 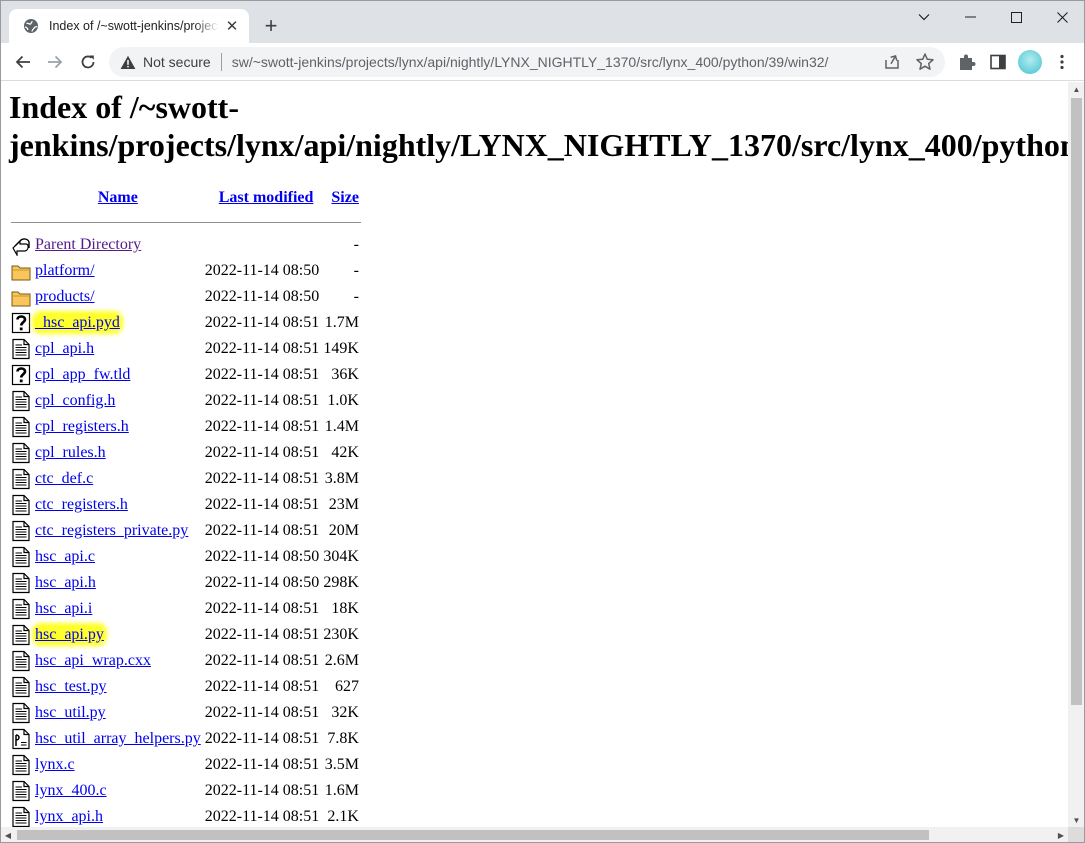 I want to click on file-link: Parent Directory, so click(x=88, y=244).